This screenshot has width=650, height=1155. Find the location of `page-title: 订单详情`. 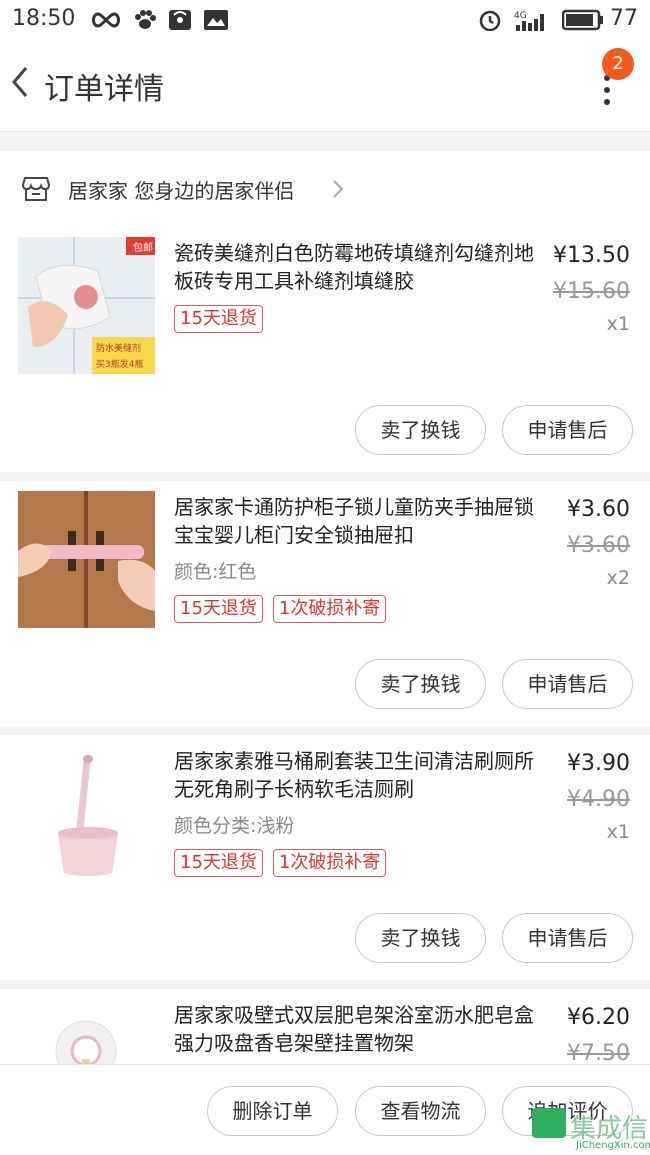

page-title: 订单详情 is located at coordinates (104, 89).